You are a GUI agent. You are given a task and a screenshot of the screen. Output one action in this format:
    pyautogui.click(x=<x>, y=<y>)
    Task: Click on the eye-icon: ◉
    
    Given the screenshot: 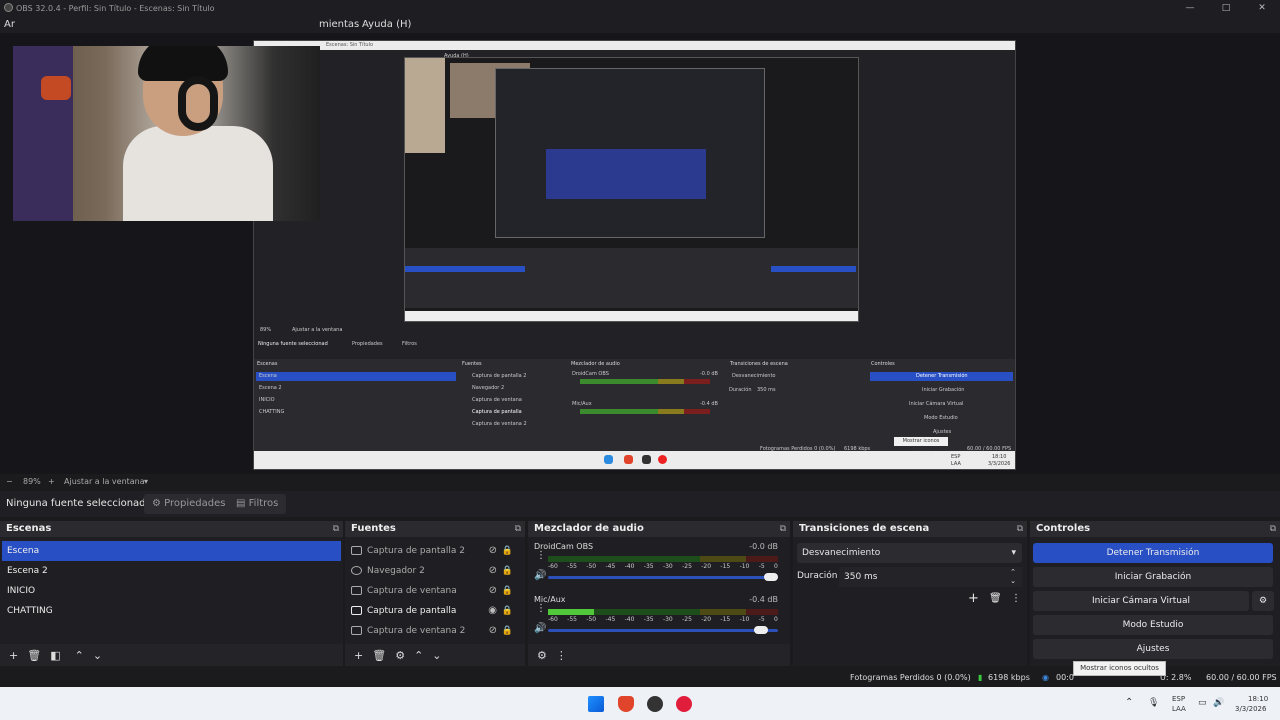 What is the action you would take?
    pyautogui.click(x=492, y=611)
    